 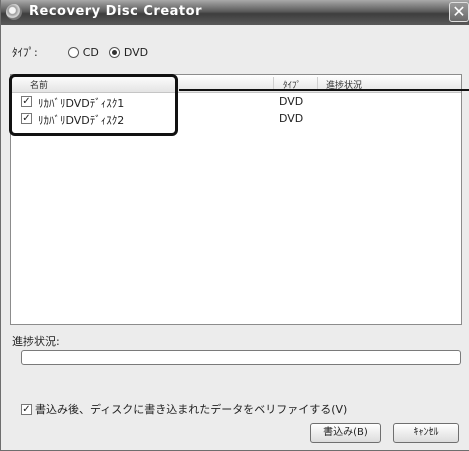 What do you see at coordinates (81, 103) in the screenshot?
I see `disc1-name: ﾘｶﾊﾞﾘDVDﾃﾞｨｽｸ1` at bounding box center [81, 103].